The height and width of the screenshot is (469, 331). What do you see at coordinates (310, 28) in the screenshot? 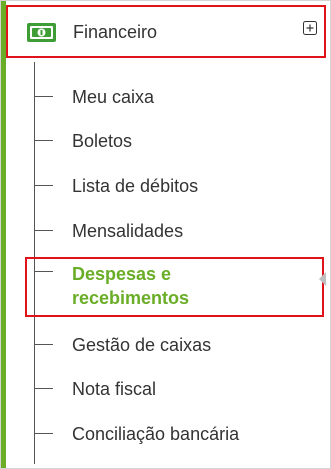
I see `plus-square-icon` at bounding box center [310, 28].